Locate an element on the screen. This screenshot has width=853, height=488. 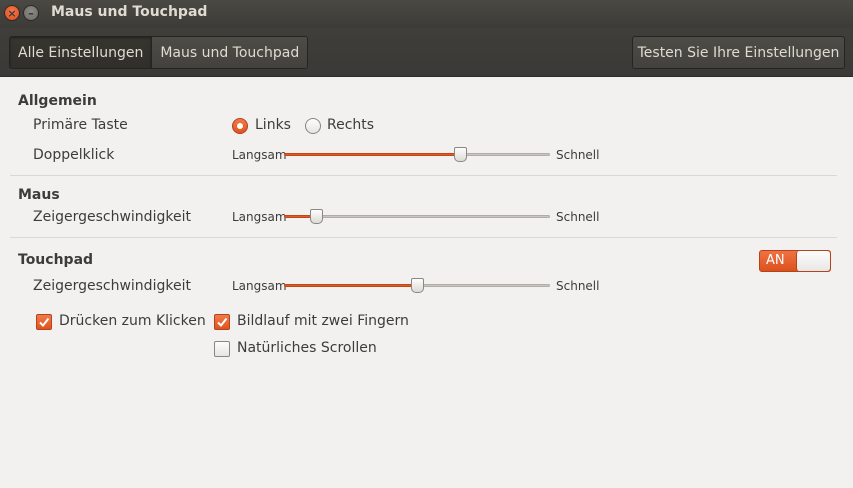
touchpad-speed-slider-handle is located at coordinates (417, 285).